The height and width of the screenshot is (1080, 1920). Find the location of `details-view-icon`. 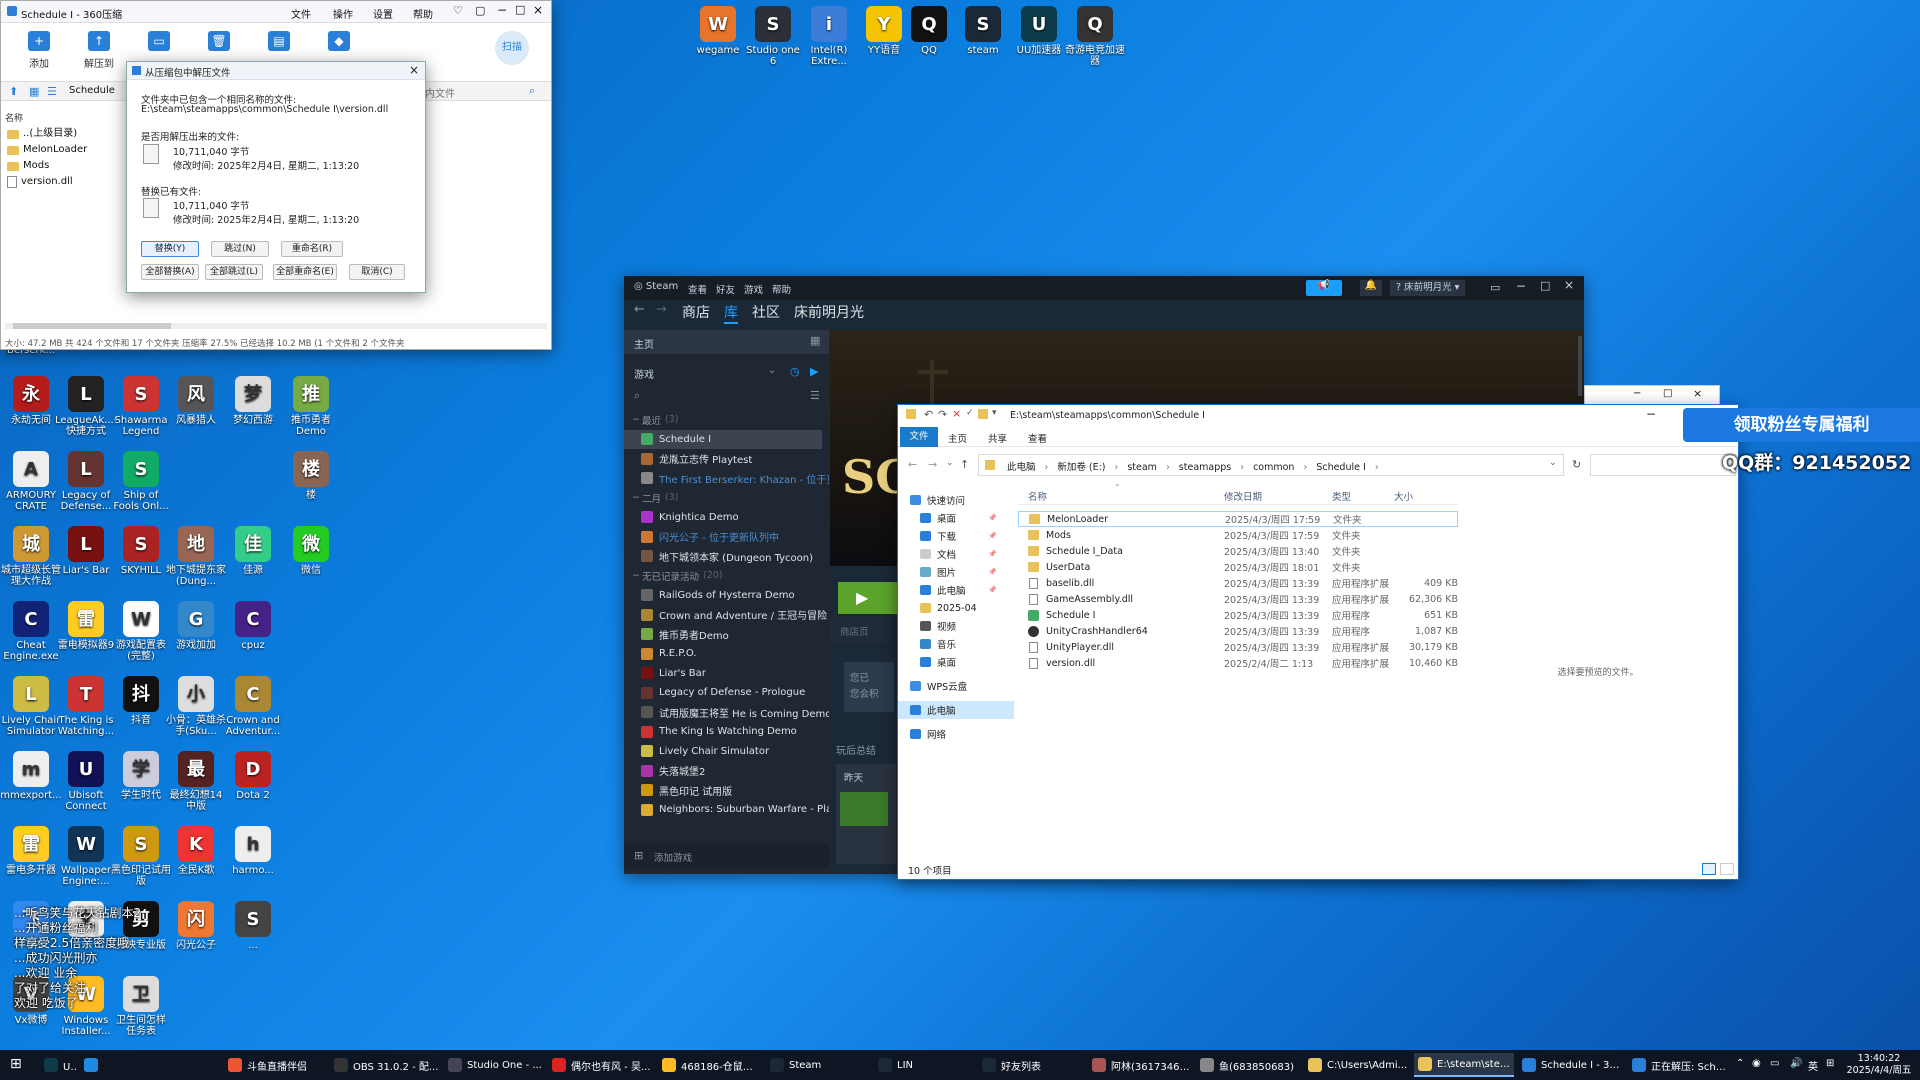

details-view-icon is located at coordinates (1709, 869).